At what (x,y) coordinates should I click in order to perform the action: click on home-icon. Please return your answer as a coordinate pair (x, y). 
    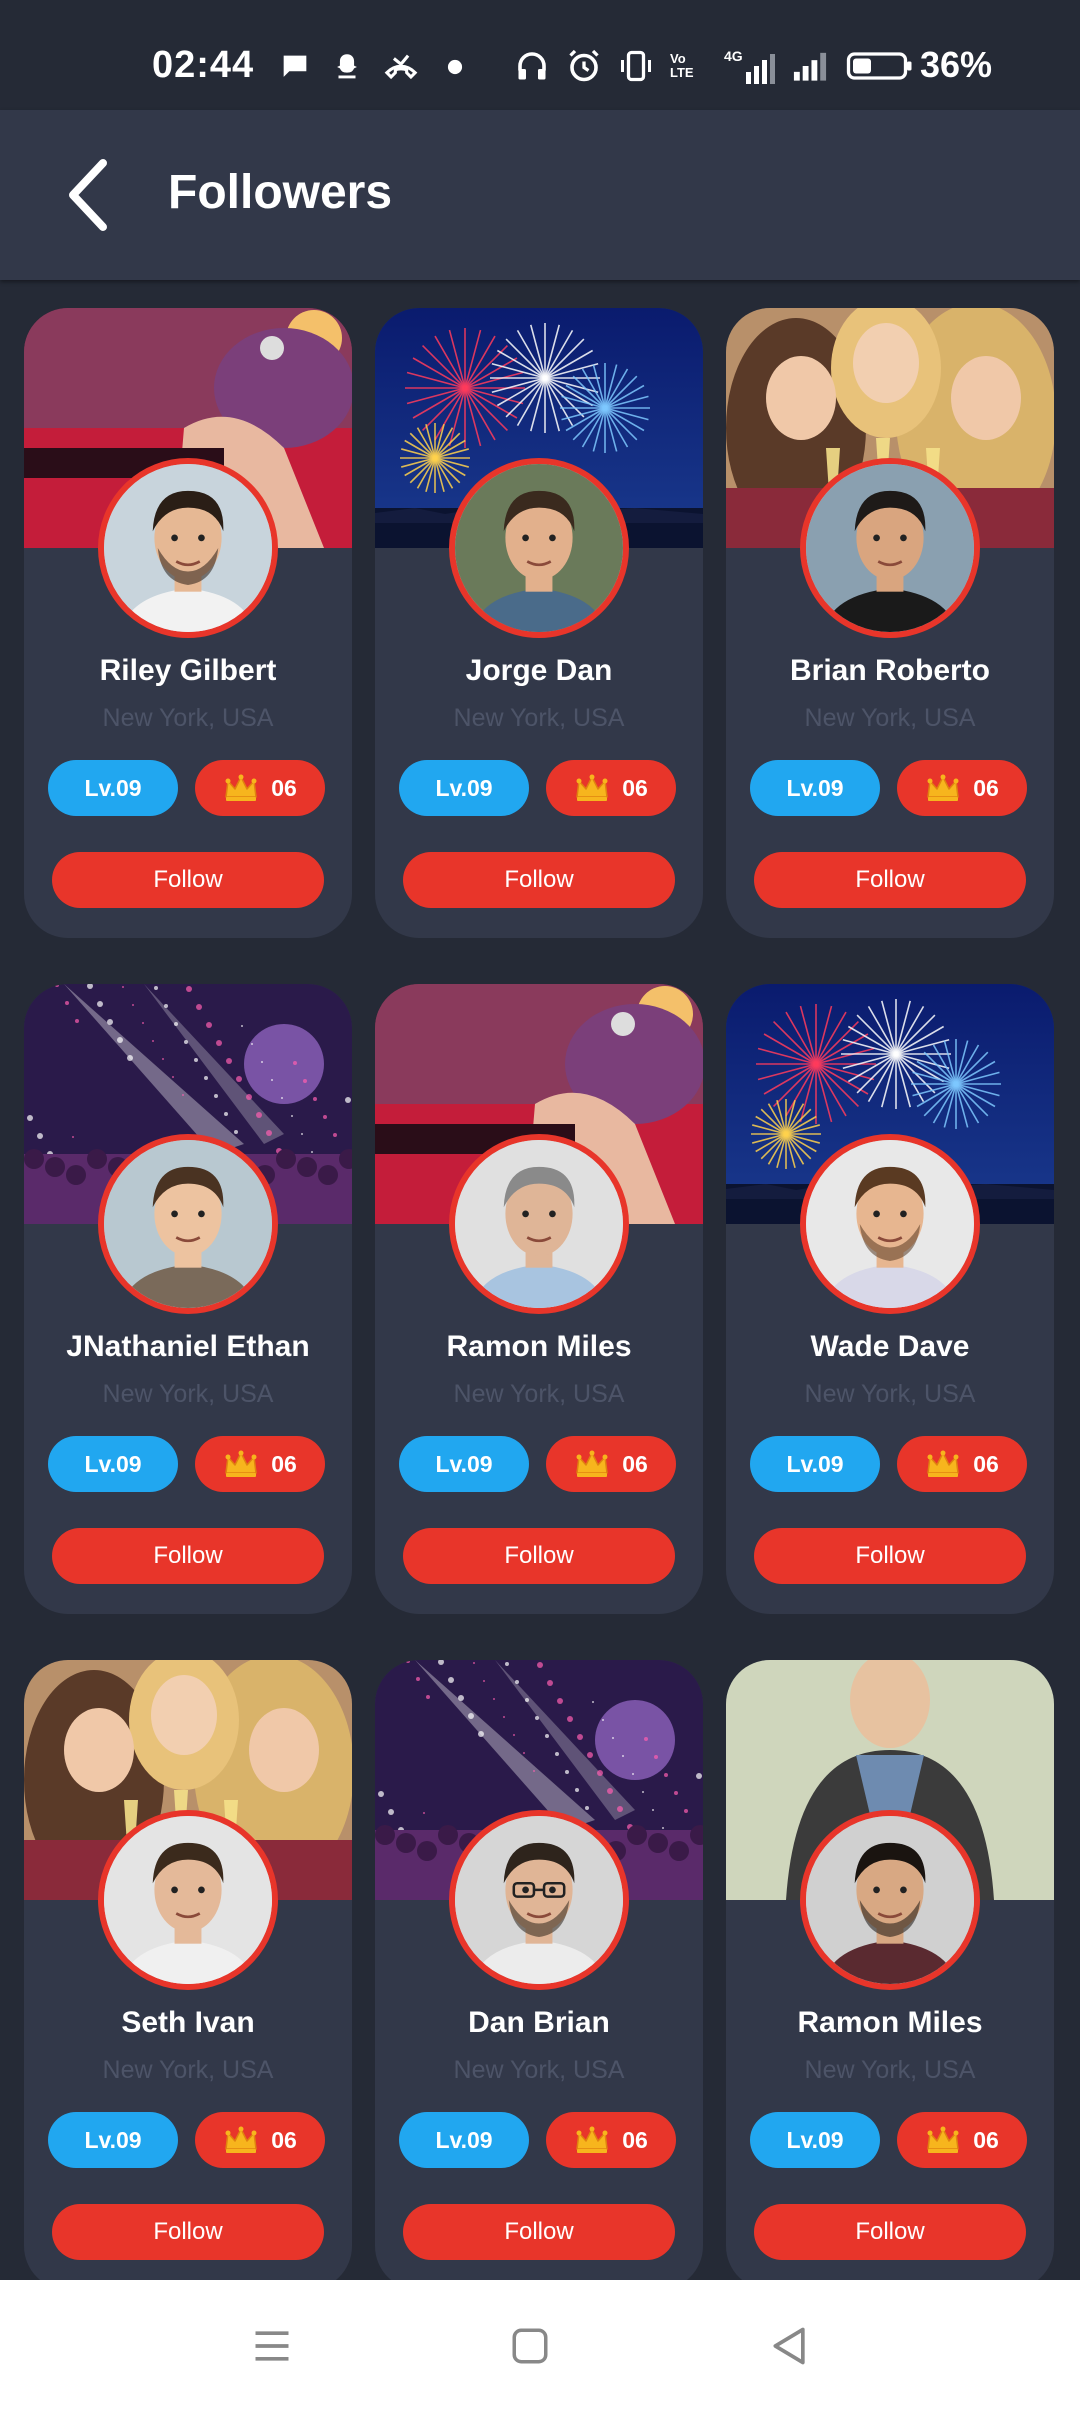
    Looking at the image, I should click on (530, 2346).